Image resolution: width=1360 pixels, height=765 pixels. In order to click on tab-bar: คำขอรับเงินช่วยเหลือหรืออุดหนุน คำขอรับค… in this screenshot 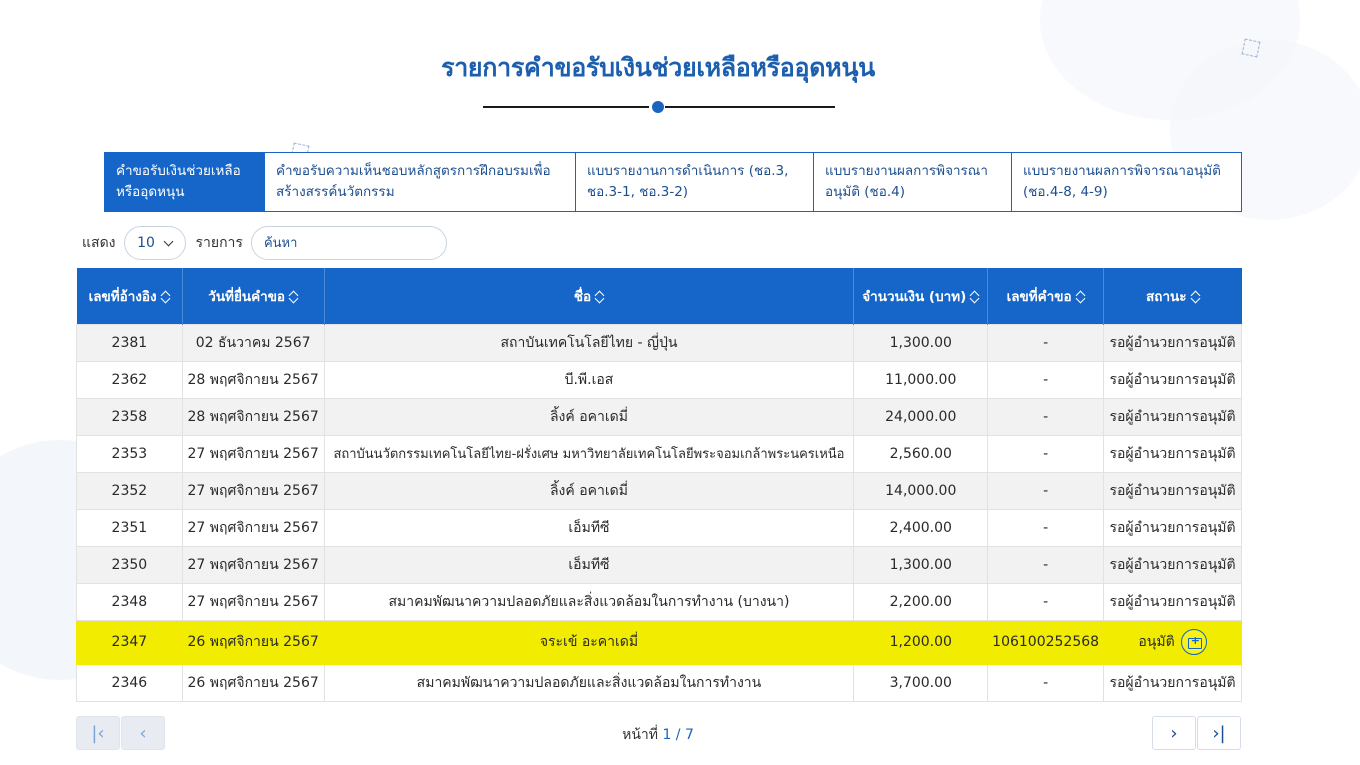, I will do `click(673, 182)`.